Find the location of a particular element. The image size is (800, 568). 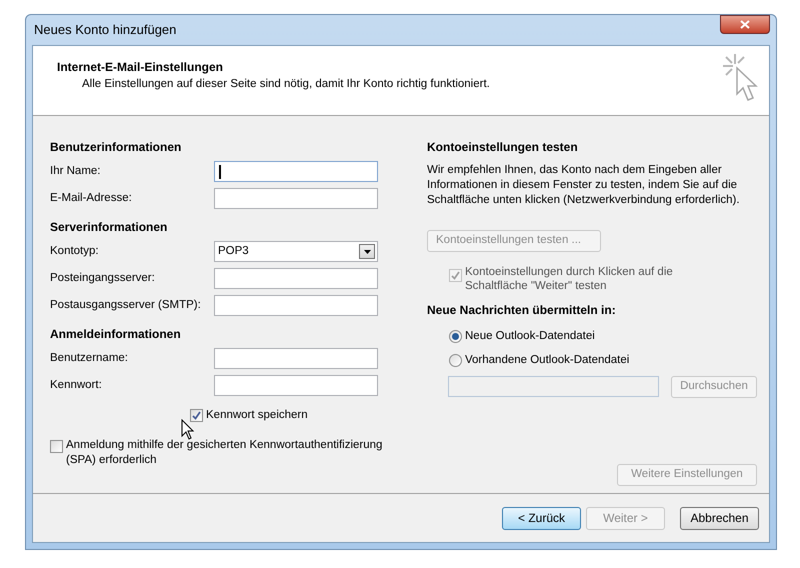

checkbox-label: Anmeldung mithilfe der gesicherten Kennwortauthentifizierung (SPA) erforderlich is located at coordinates (225, 453).